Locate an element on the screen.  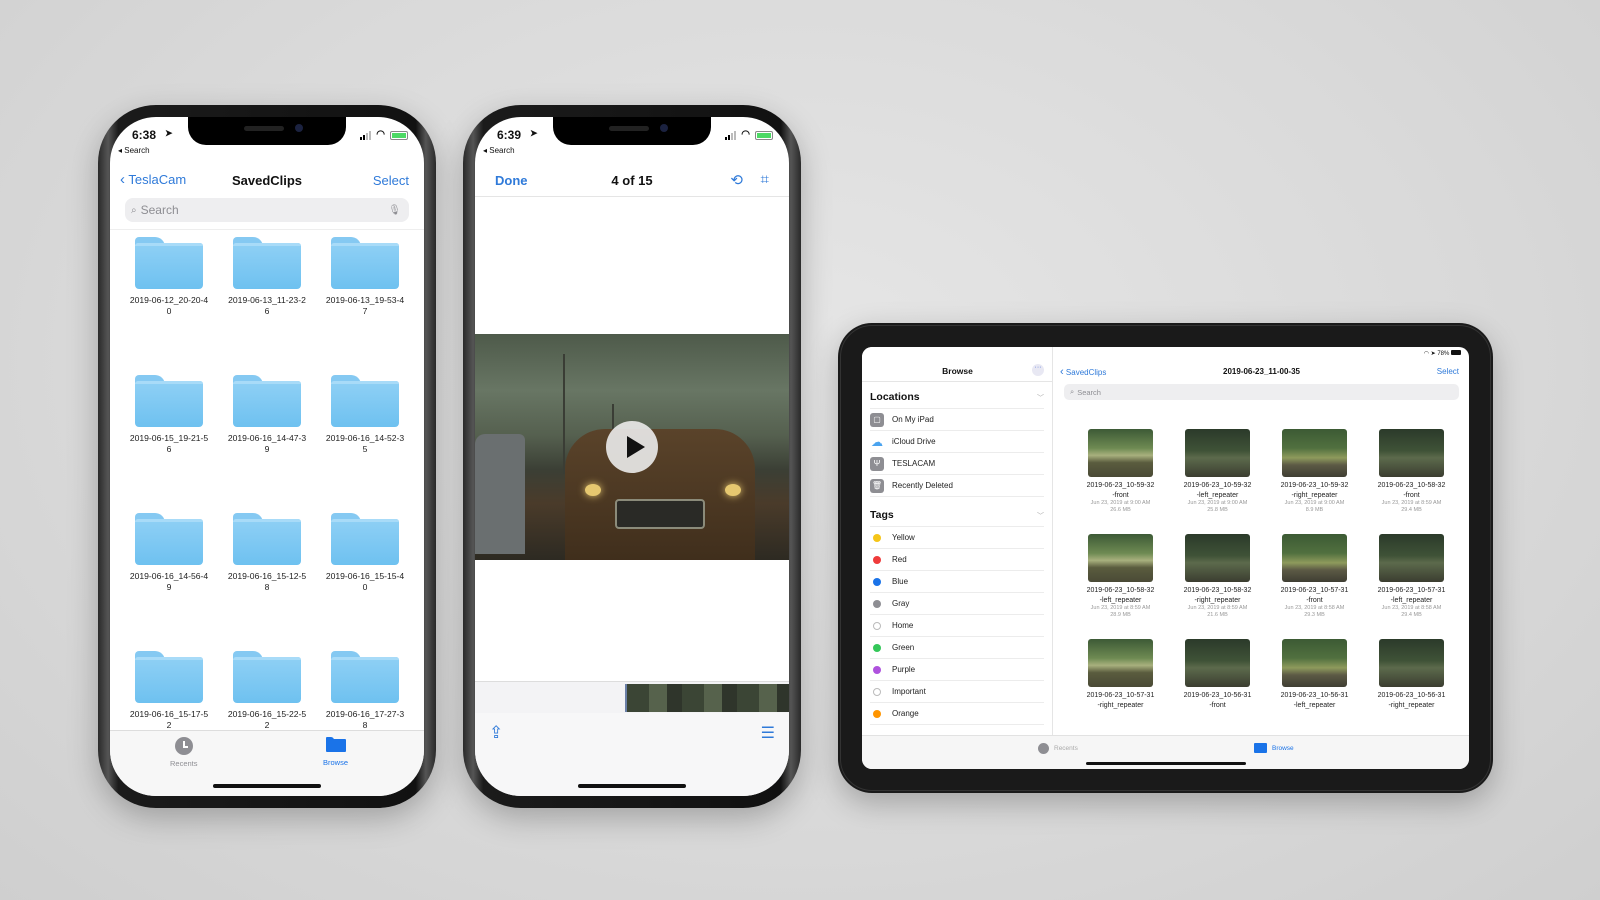
wifi-icon: ◠ is located at coordinates (380, 134).